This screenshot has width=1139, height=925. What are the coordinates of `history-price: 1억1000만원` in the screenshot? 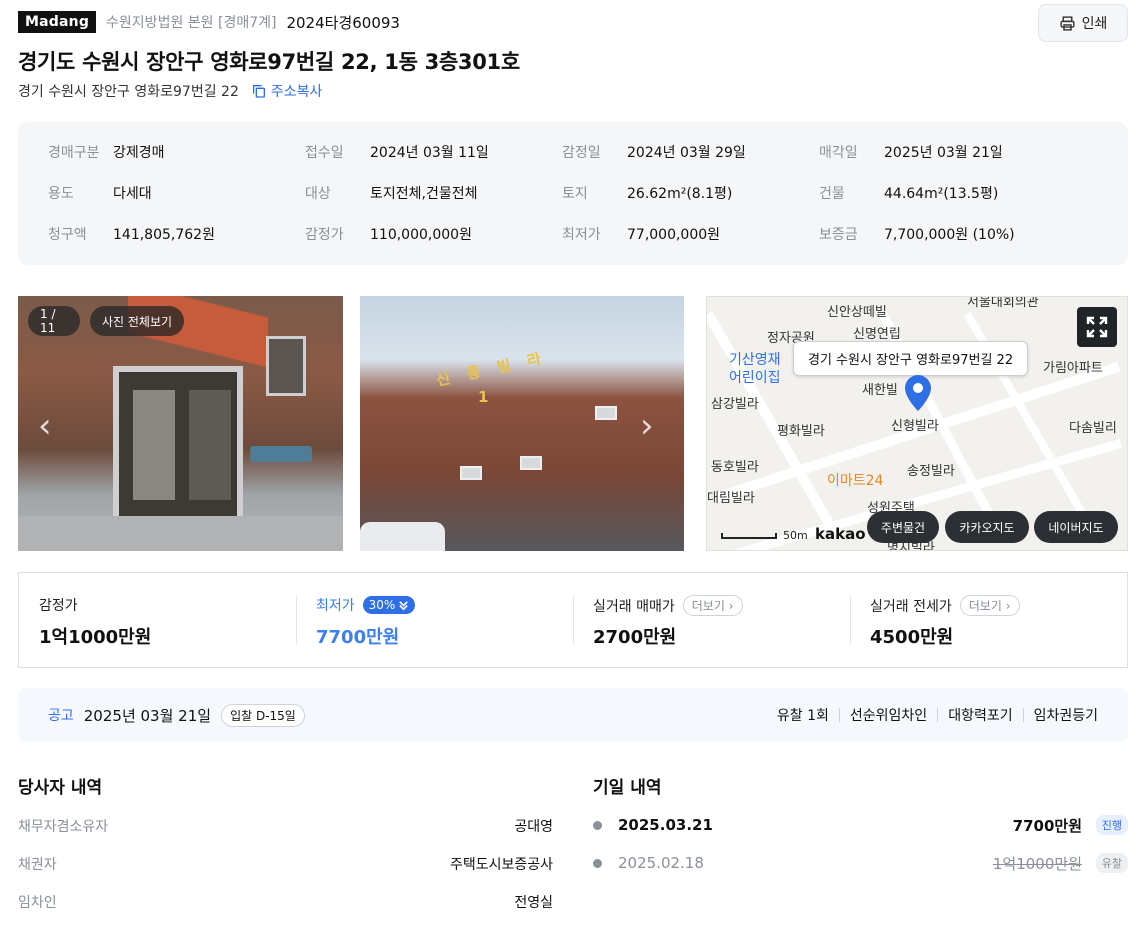 It's located at (1037, 863).